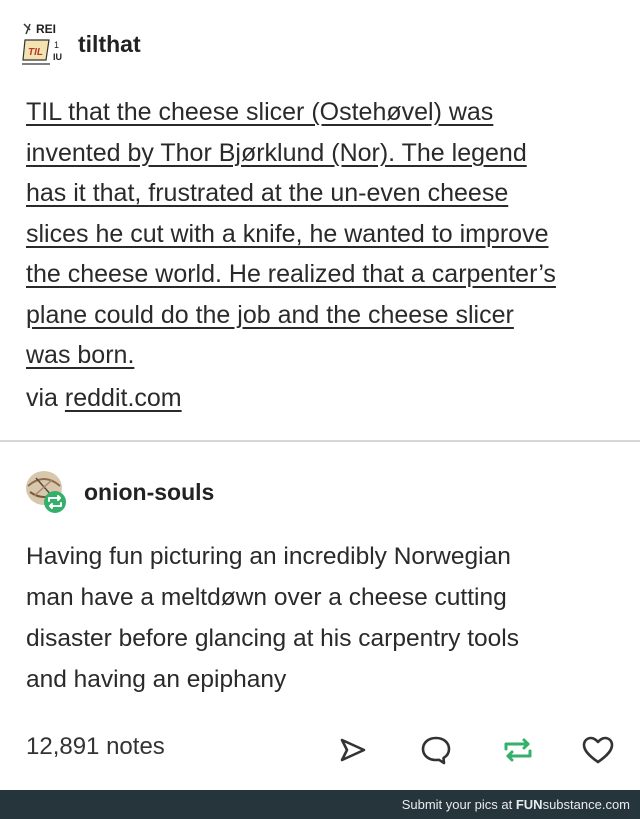  What do you see at coordinates (35, 52) in the screenshot?
I see `avatar-mark-mid: TIL` at bounding box center [35, 52].